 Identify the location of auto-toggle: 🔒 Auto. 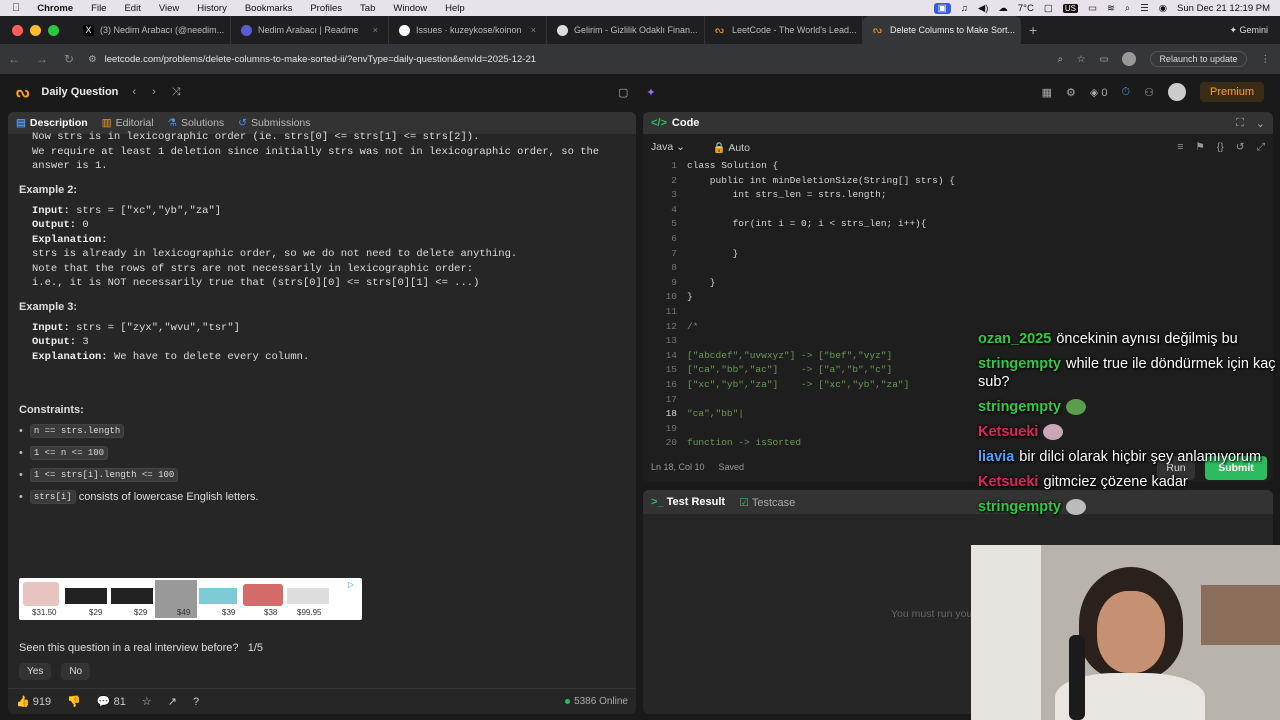
(731, 147).